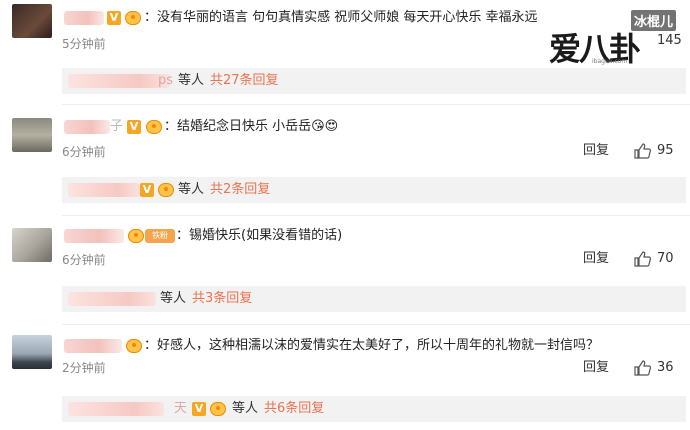 The height and width of the screenshot is (430, 690). What do you see at coordinates (294, 409) in the screenshot?
I see `reply-total-link: 共6条回复` at bounding box center [294, 409].